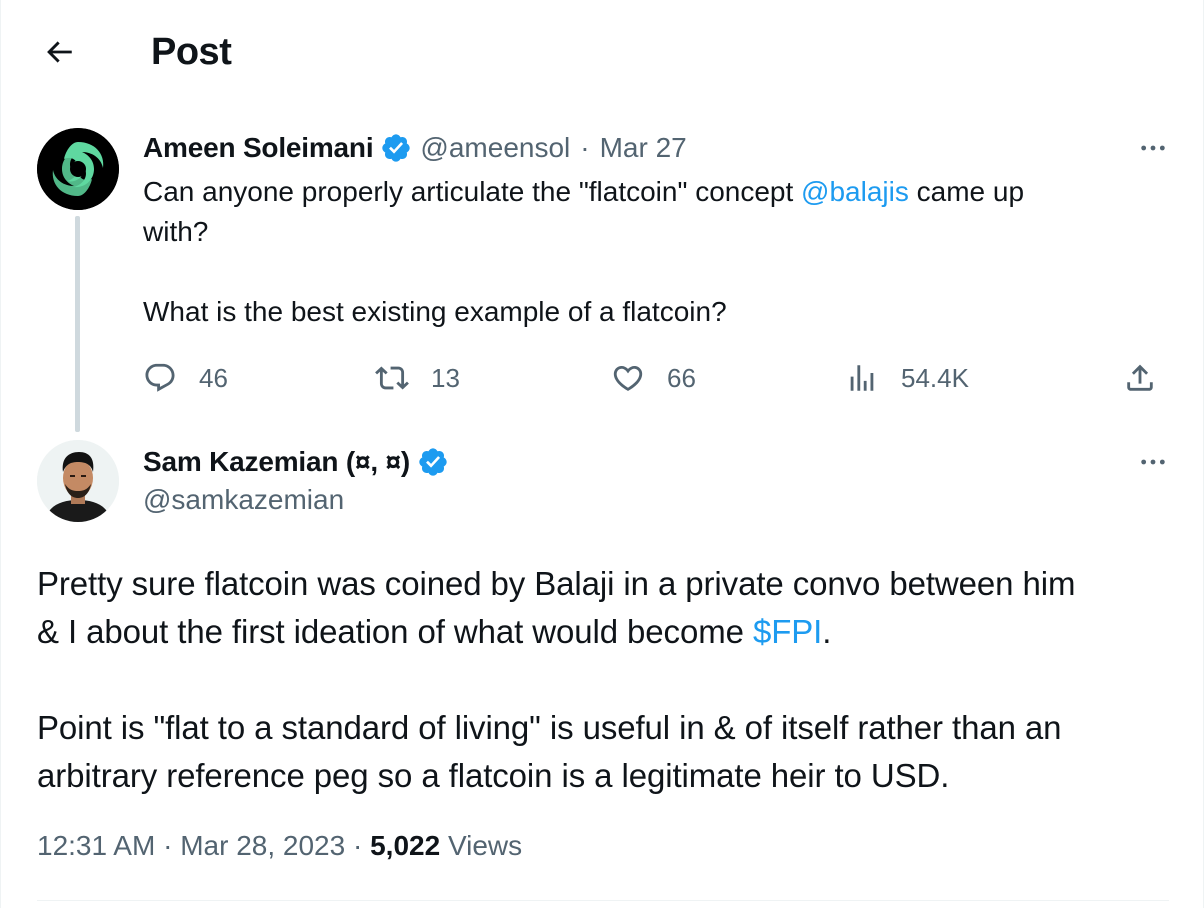  What do you see at coordinates (603, 900) in the screenshot?
I see `divider` at bounding box center [603, 900].